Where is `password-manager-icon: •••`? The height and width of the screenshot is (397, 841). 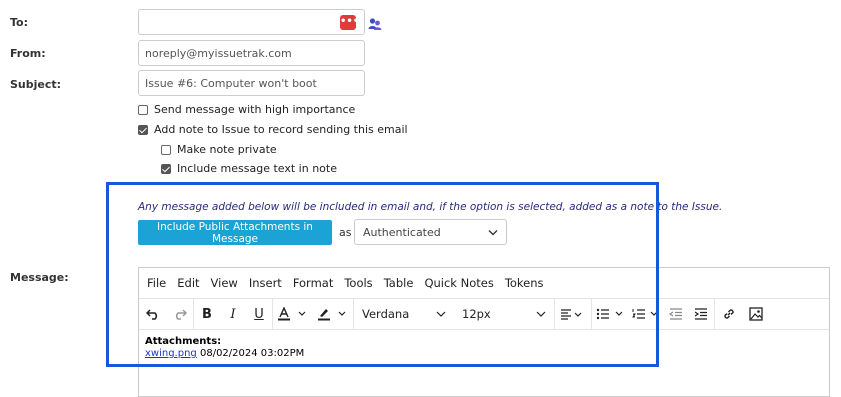 password-manager-icon: ••• is located at coordinates (349, 22).